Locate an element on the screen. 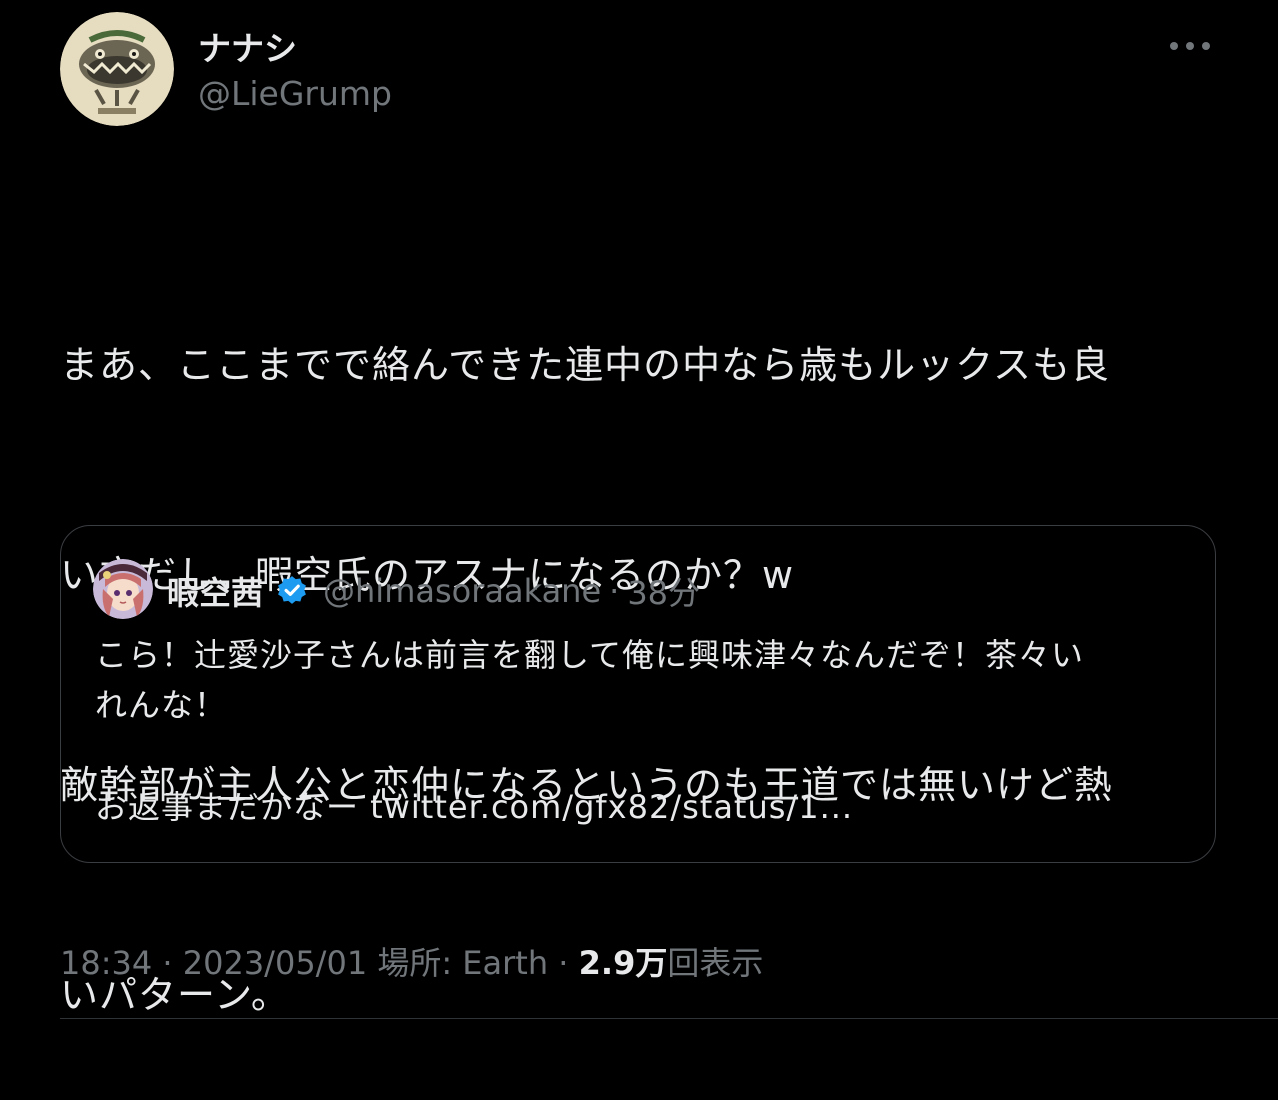 The width and height of the screenshot is (1278, 1100). quoted-author-avatar is located at coordinates (123, 589).